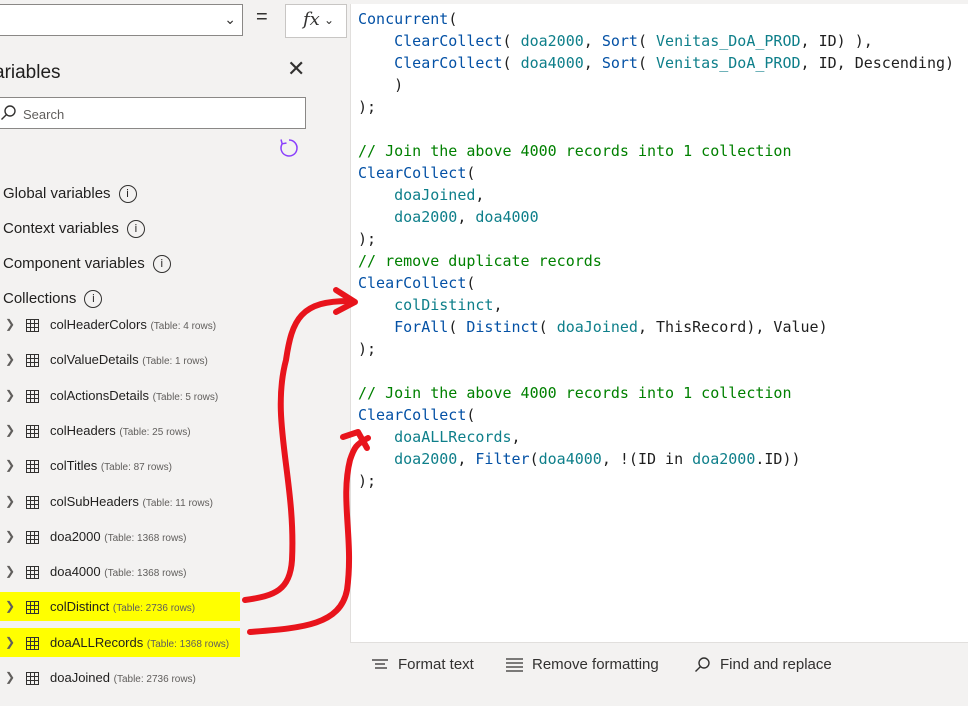 Image resolution: width=968 pixels, height=706 pixels. Describe the element at coordinates (502, 459) in the screenshot. I see `code-token: Filter` at that location.